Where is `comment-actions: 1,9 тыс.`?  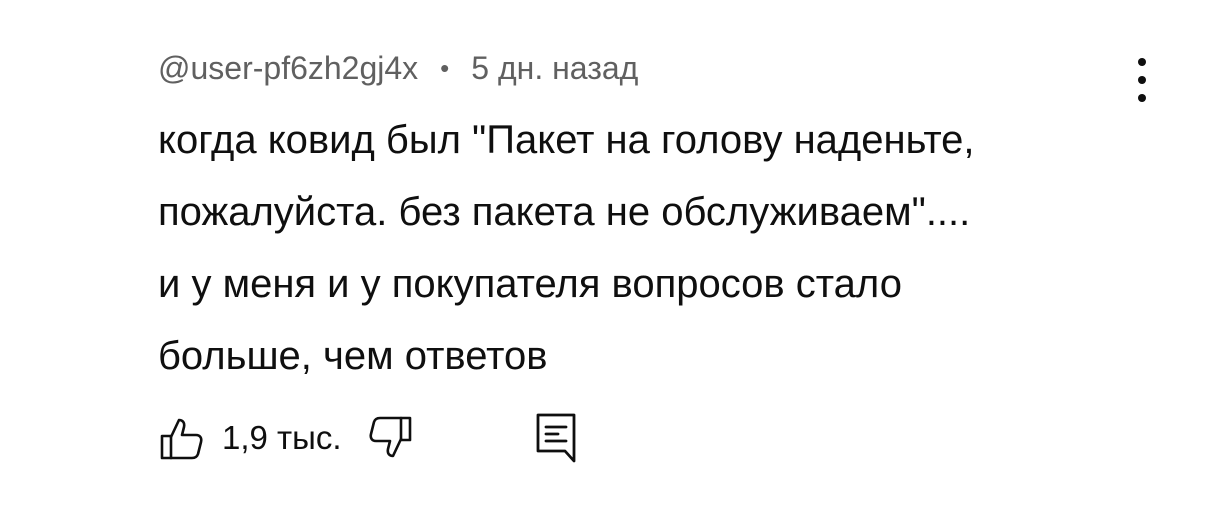
comment-actions: 1,9 тыс. is located at coordinates (369, 438).